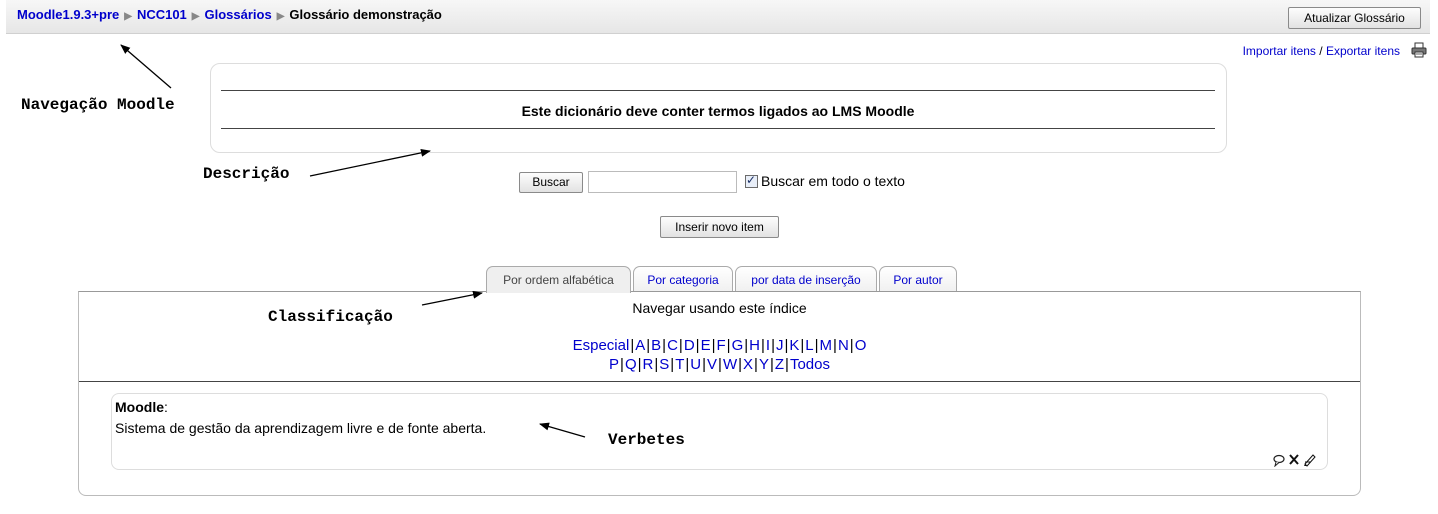 The width and height of the screenshot is (1438, 514). I want to click on insert-entry-button: Inserir novo item, so click(719, 227).